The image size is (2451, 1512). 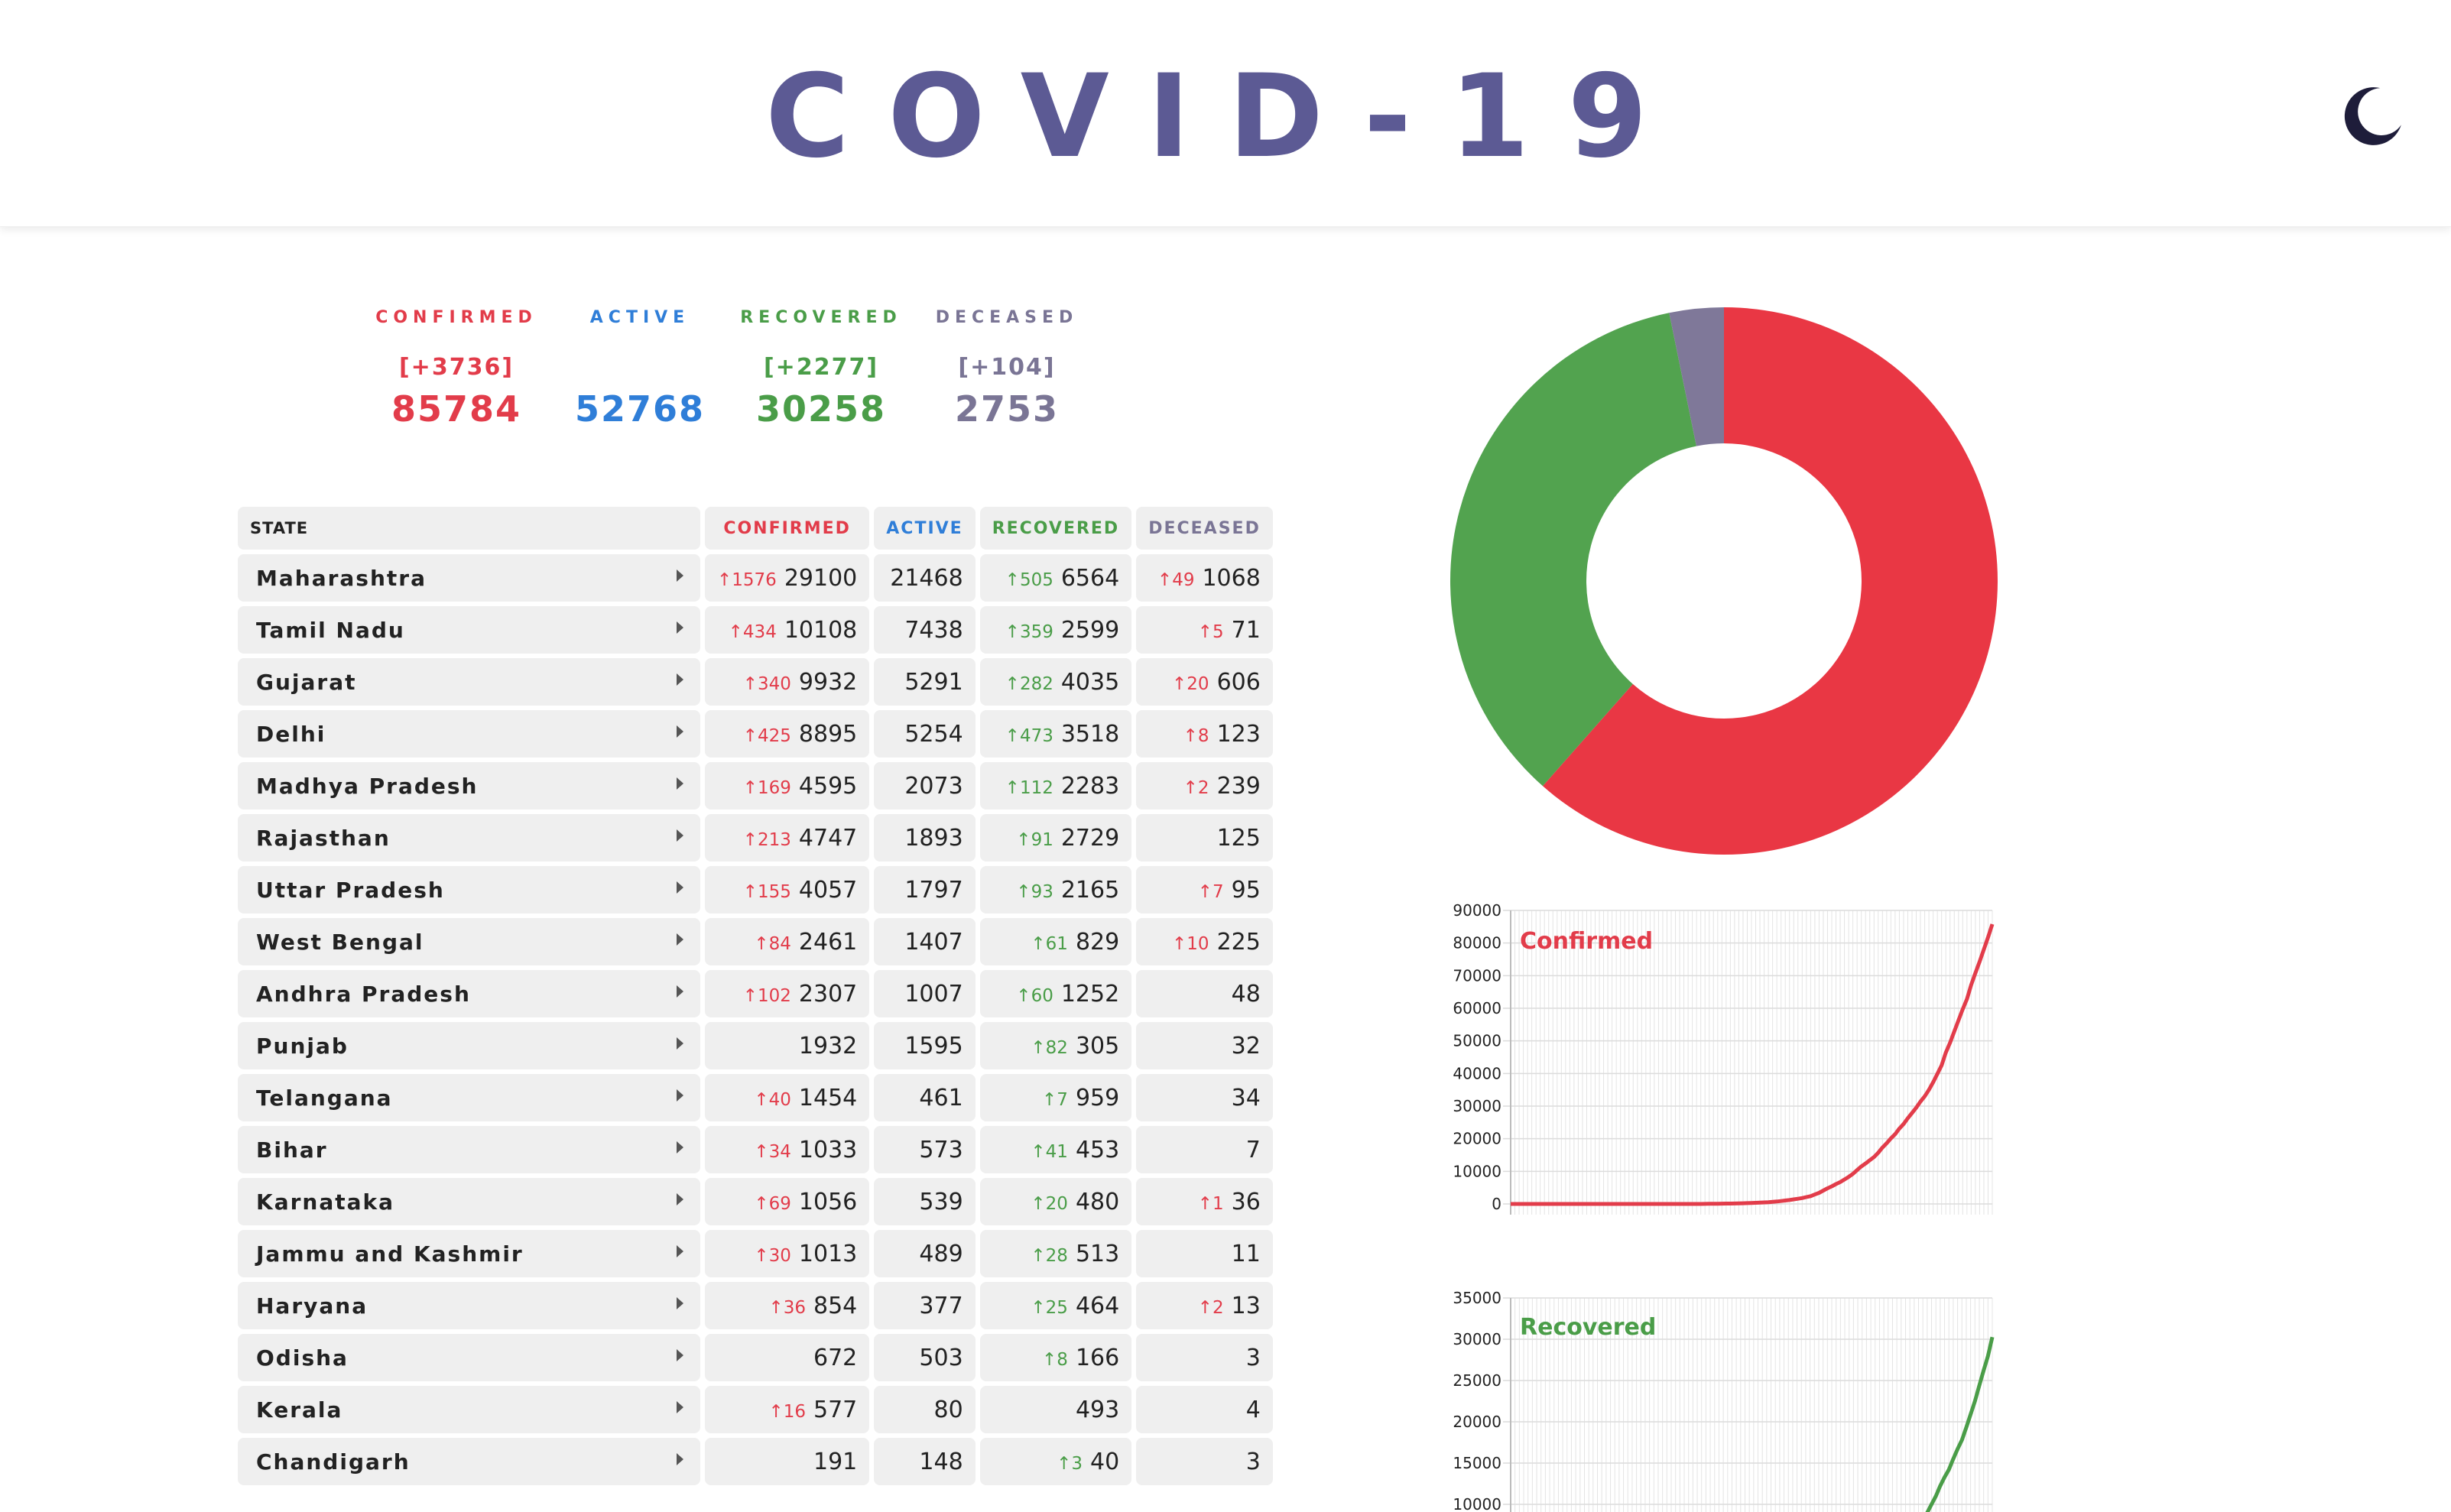 What do you see at coordinates (925, 786) in the screenshot?
I see `active-cell: 2073` at bounding box center [925, 786].